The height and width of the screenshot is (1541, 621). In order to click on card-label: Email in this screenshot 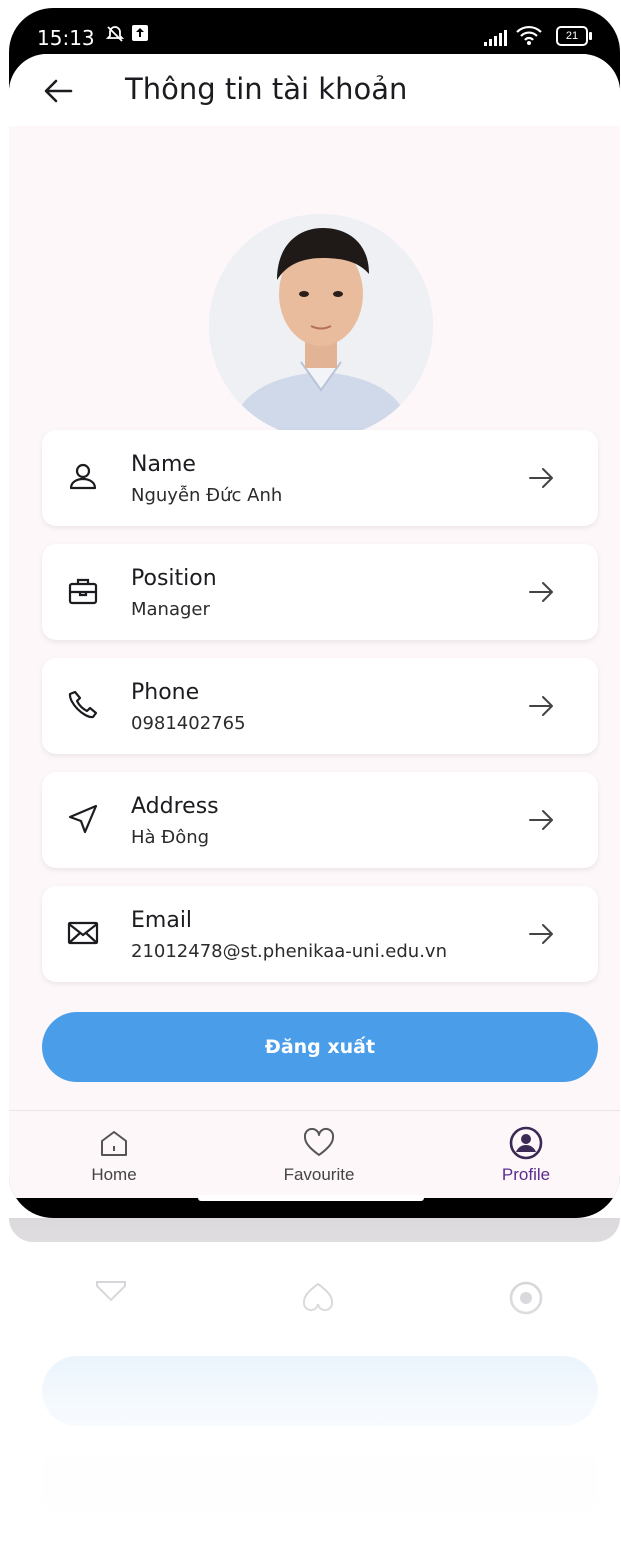, I will do `click(162, 920)`.